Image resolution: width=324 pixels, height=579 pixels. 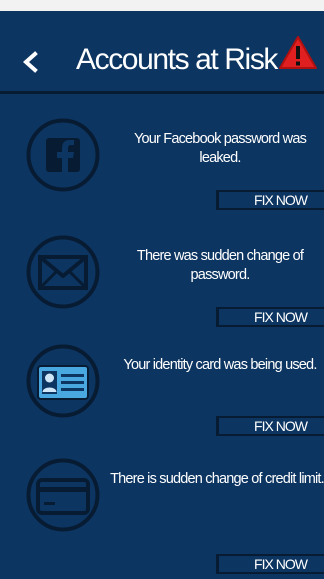 What do you see at coordinates (63, 495) in the screenshot?
I see `credit-card-icon` at bounding box center [63, 495].